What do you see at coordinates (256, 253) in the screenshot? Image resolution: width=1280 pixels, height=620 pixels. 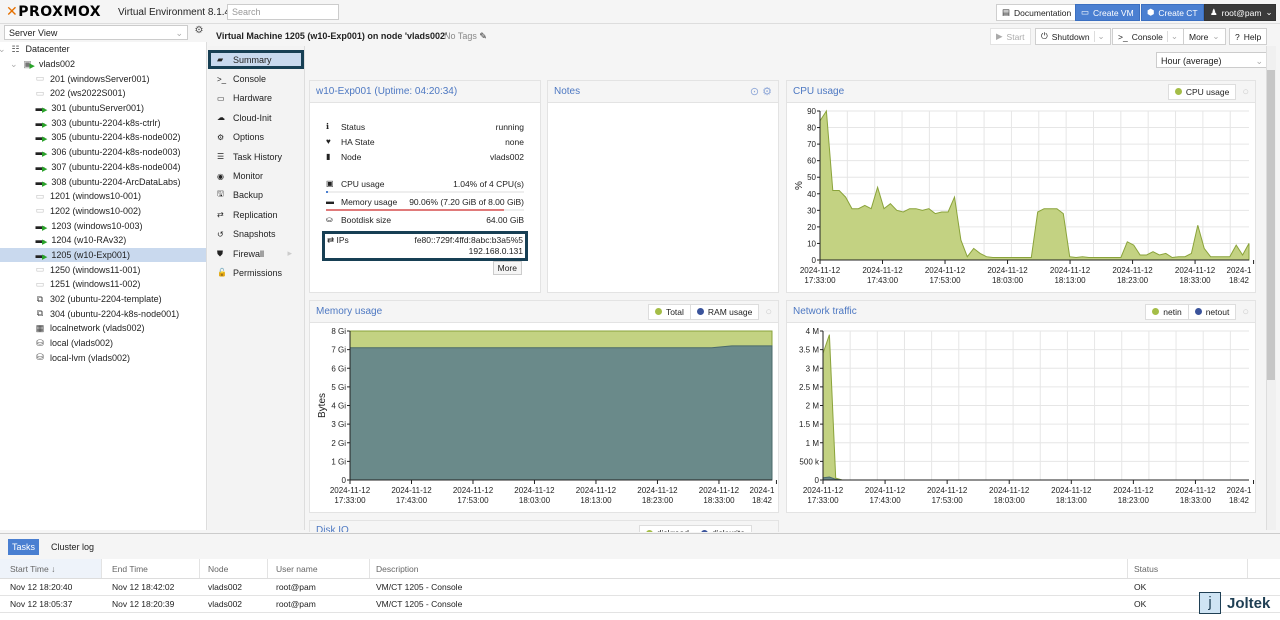 I see `menu-item-firewall: ⛊ Firewall ▸` at bounding box center [256, 253].